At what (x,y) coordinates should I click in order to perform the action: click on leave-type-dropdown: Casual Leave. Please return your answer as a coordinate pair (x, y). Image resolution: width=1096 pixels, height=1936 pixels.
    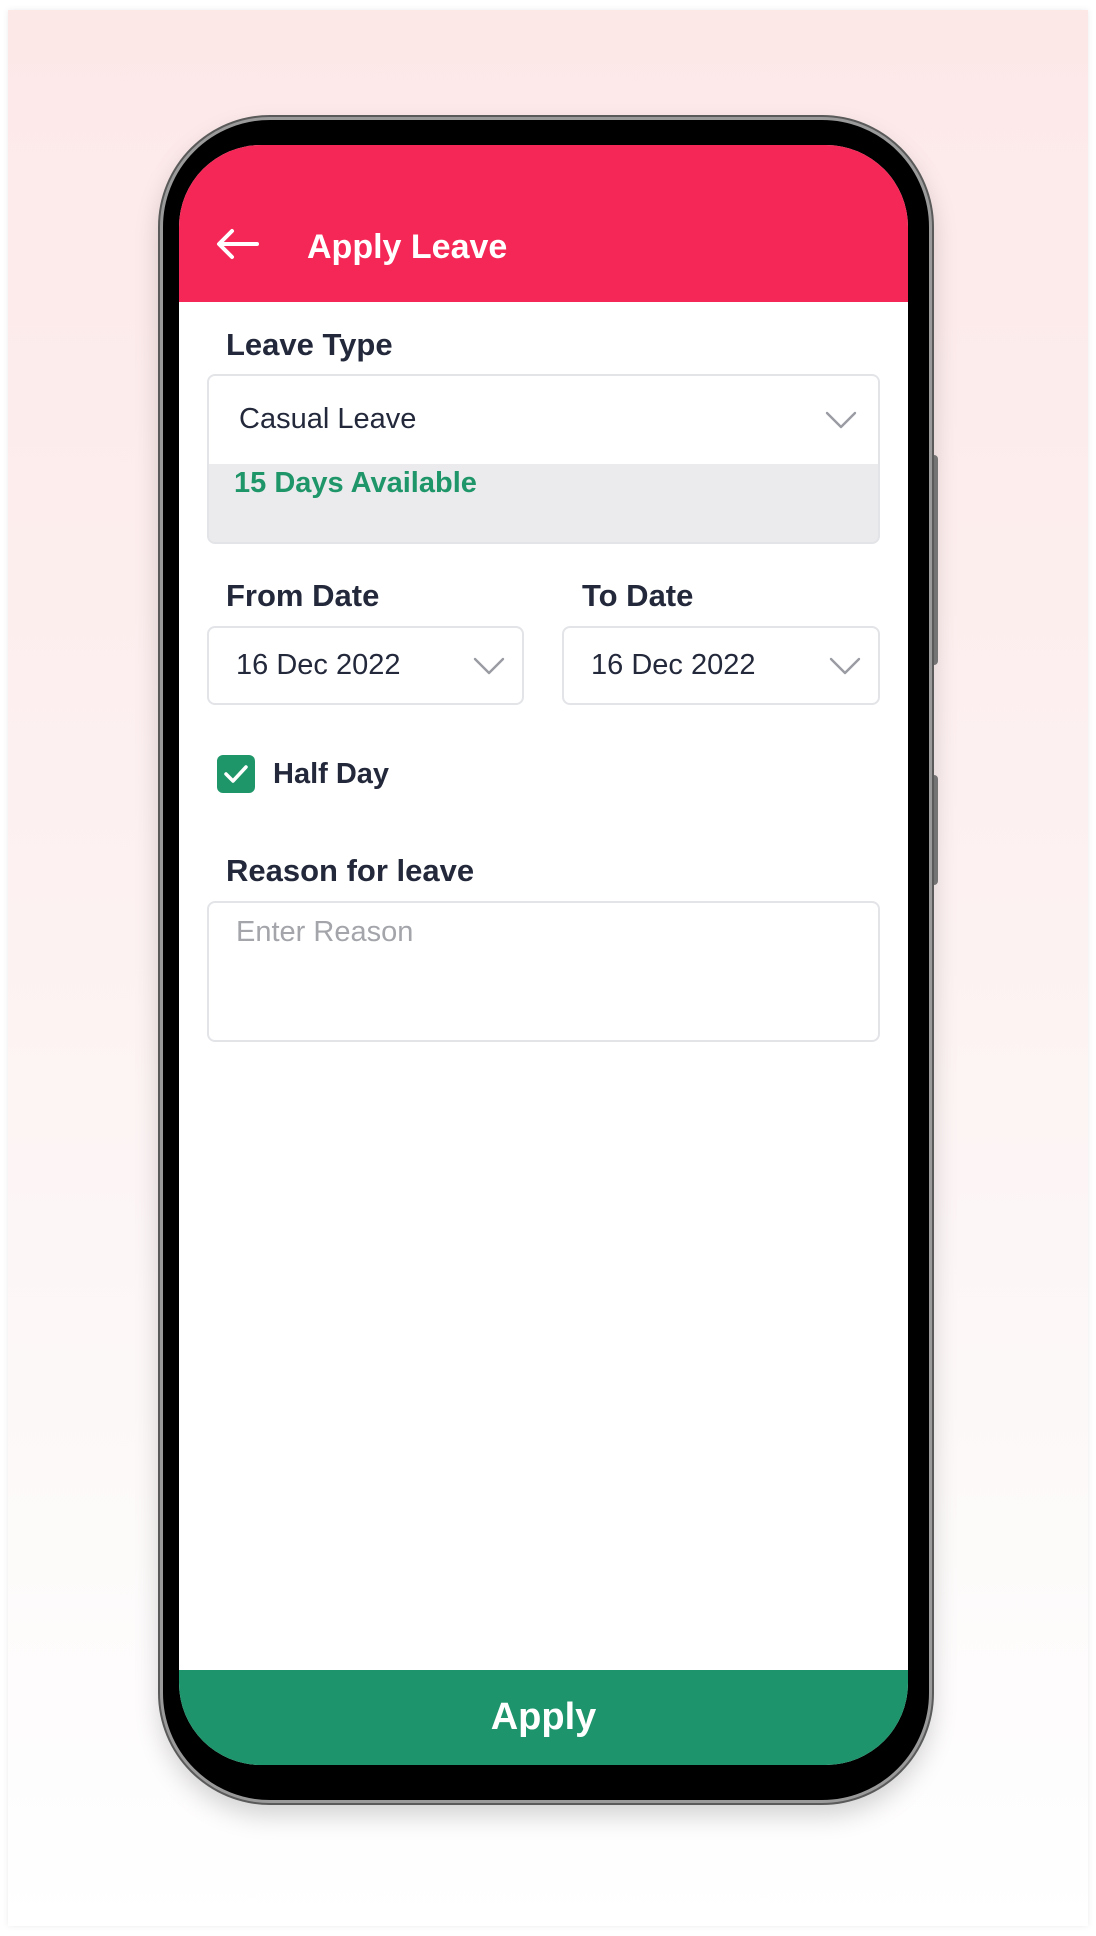
    Looking at the image, I should click on (543, 420).